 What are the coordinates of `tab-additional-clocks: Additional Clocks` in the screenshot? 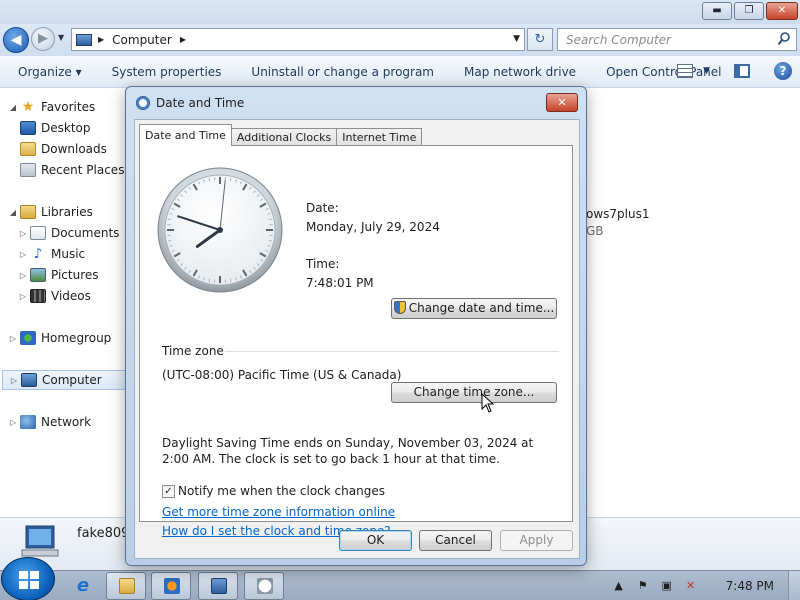 It's located at (284, 137).